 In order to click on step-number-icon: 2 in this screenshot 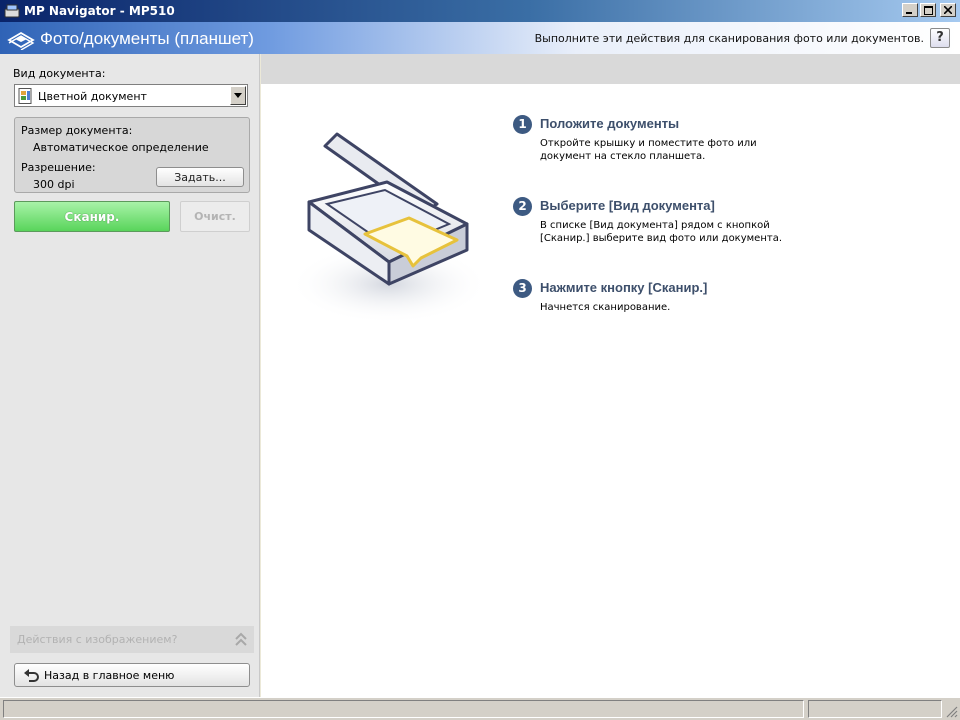, I will do `click(522, 206)`.